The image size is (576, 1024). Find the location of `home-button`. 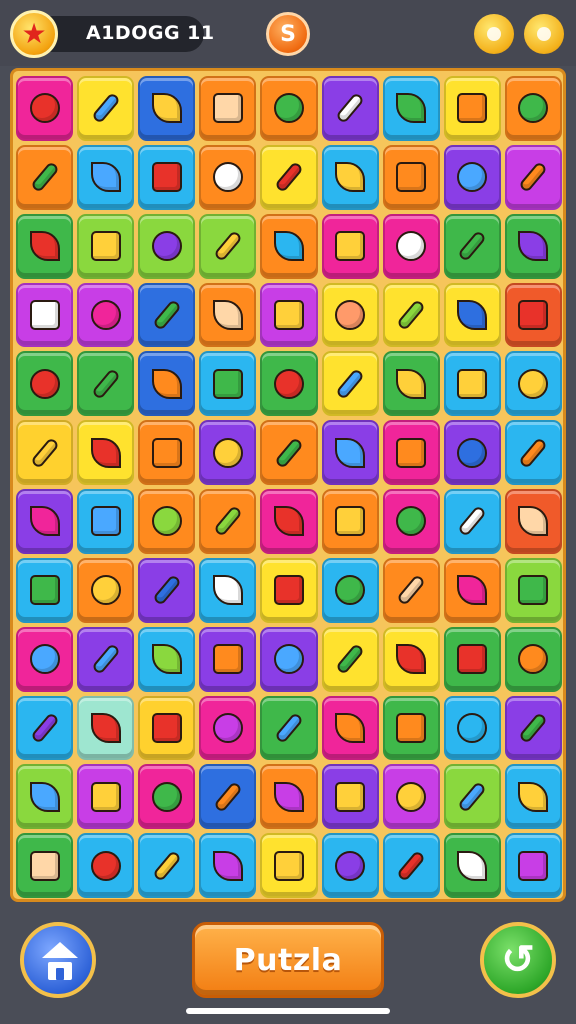

home-button is located at coordinates (58, 960).